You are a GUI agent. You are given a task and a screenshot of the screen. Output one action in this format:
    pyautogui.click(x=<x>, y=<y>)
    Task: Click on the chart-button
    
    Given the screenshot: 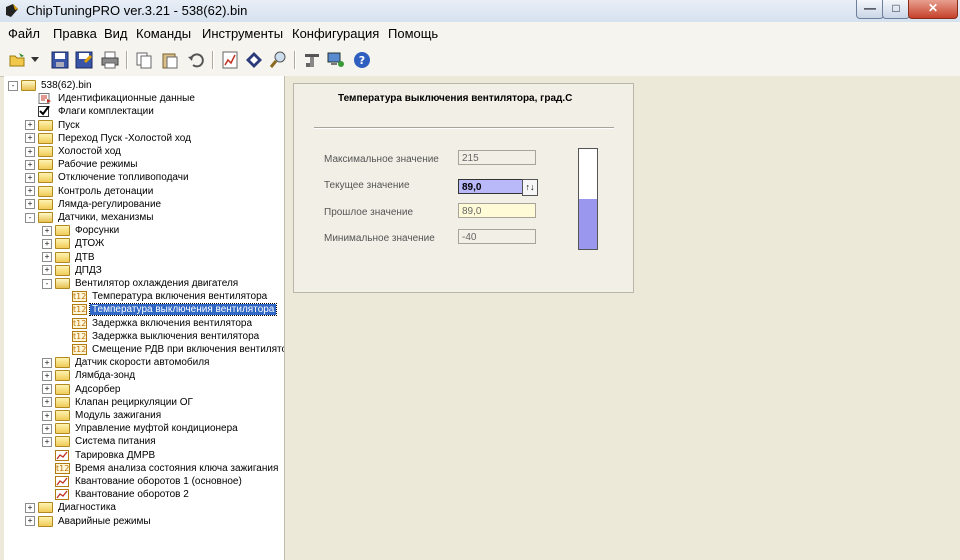 What is the action you would take?
    pyautogui.click(x=230, y=60)
    